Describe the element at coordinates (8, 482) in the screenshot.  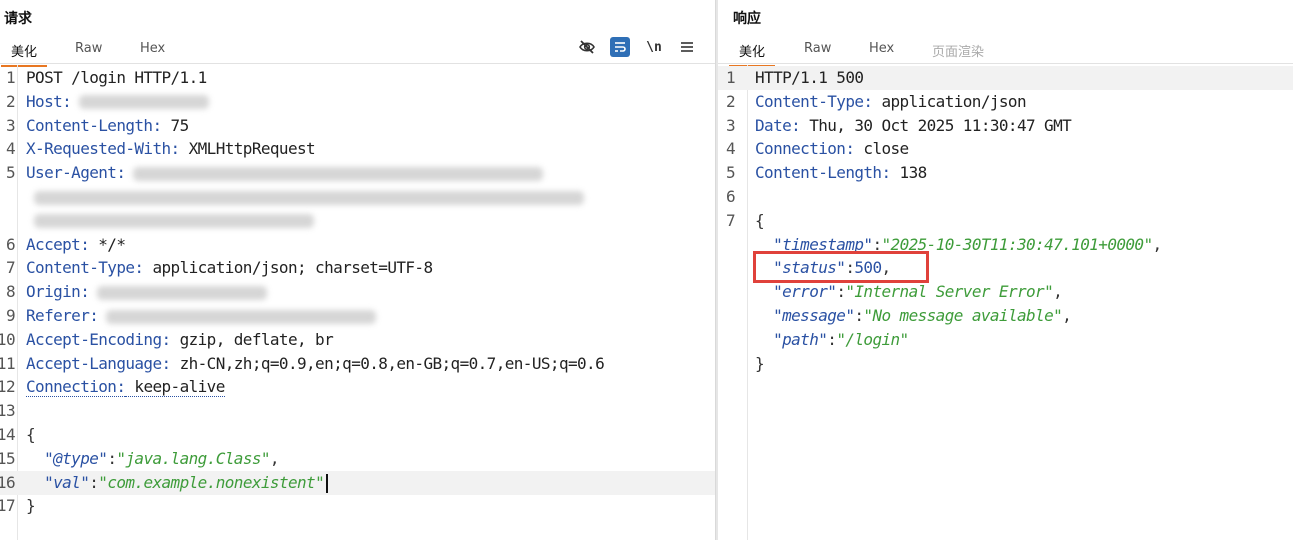
I see `line-number: 16` at that location.